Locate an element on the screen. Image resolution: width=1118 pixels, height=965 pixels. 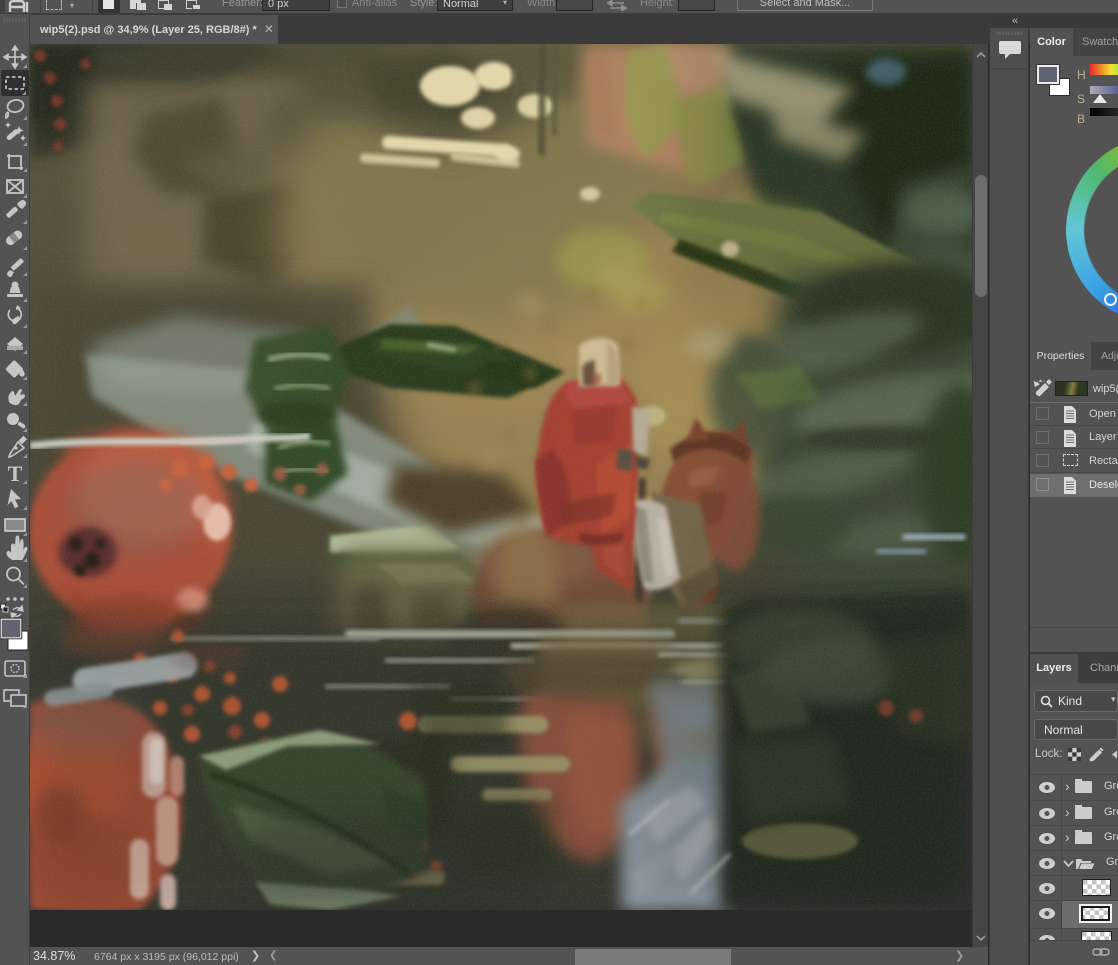
svg-text: T is located at coordinates (15, 473).